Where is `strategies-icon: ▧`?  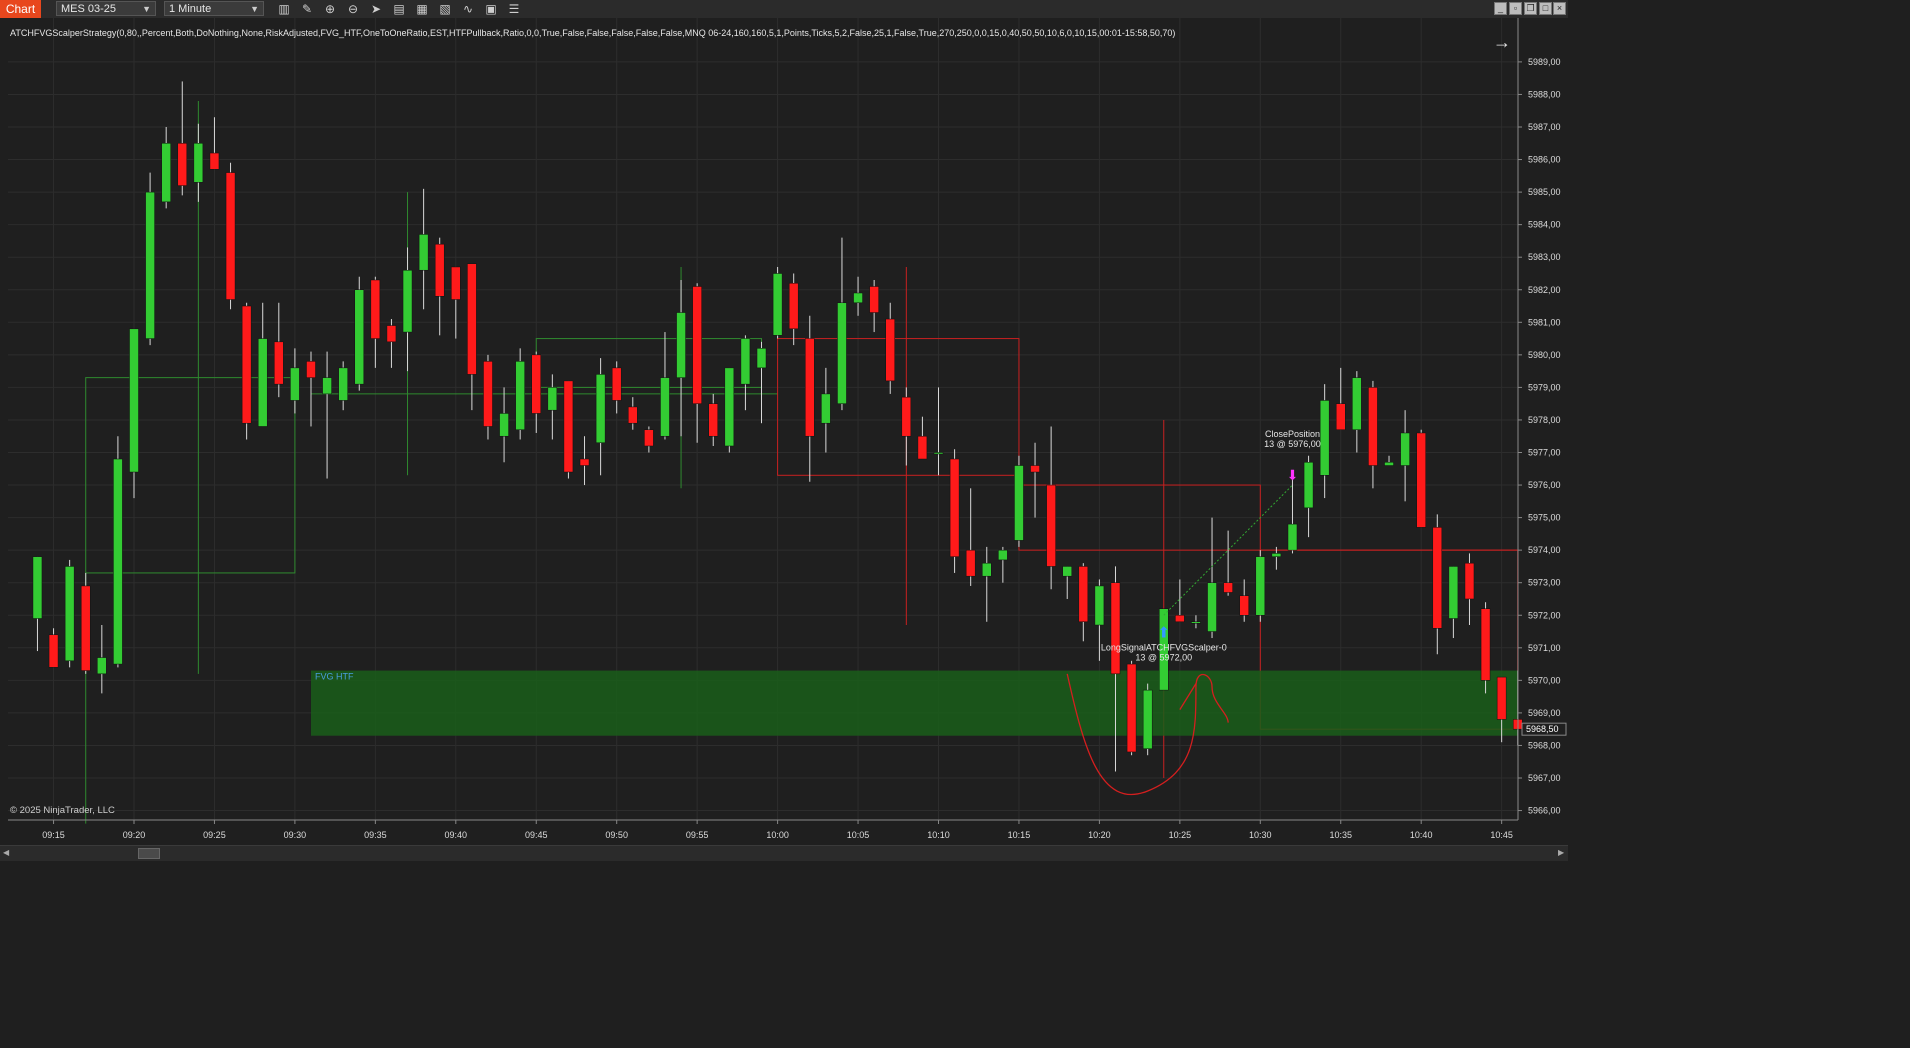 strategies-icon: ▧ is located at coordinates (445, 9).